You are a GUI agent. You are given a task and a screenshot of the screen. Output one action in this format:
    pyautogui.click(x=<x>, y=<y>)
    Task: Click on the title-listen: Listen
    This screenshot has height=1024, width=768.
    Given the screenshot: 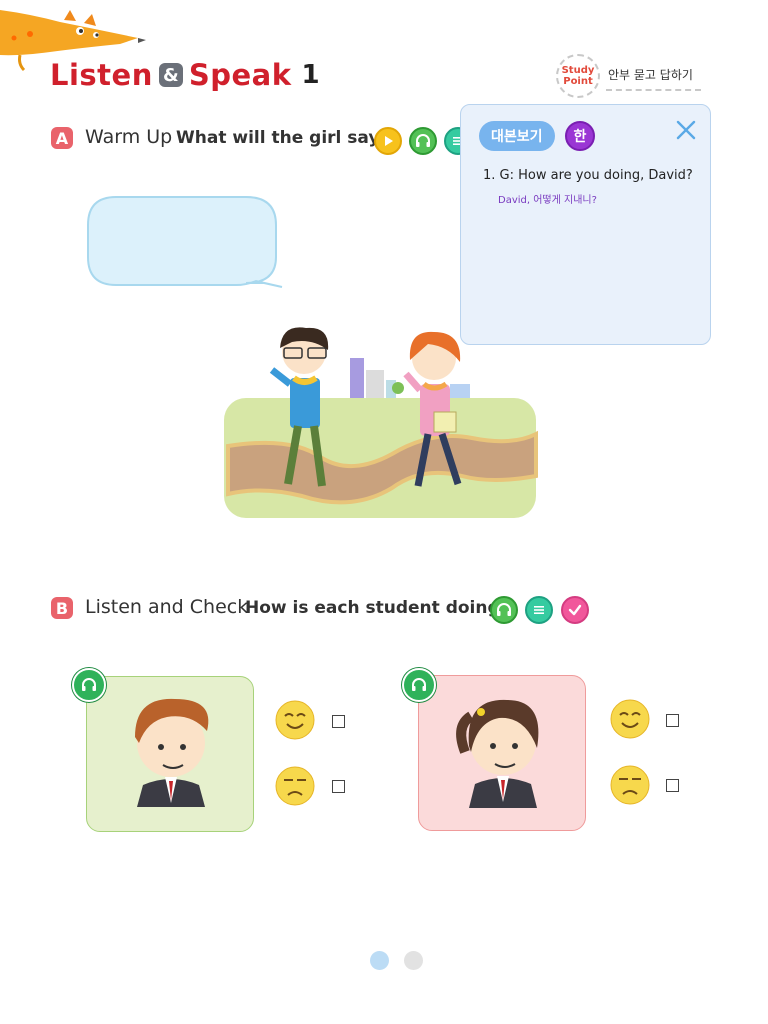 What is the action you would take?
    pyautogui.click(x=101, y=75)
    